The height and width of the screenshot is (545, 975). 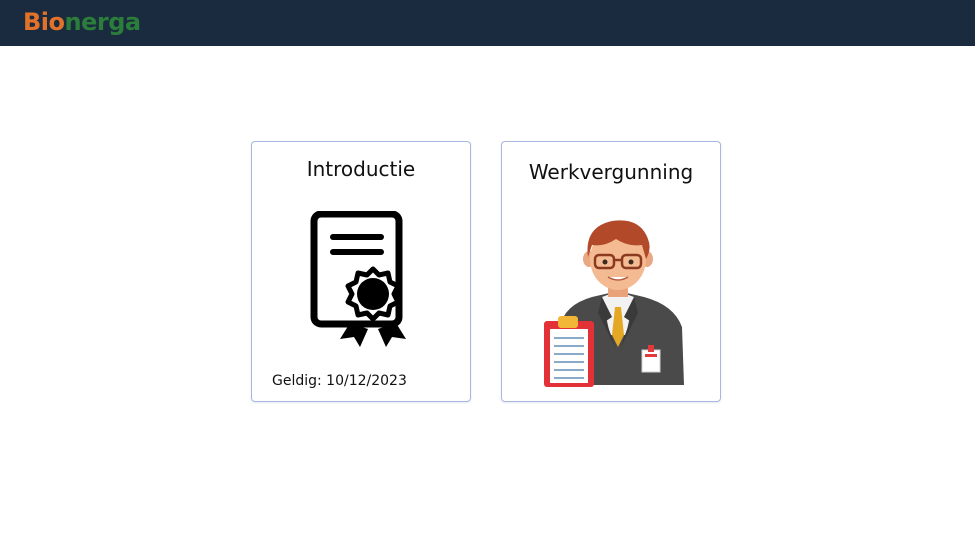 What do you see at coordinates (36, 22) in the screenshot?
I see `logo-text-bi: Bi` at bounding box center [36, 22].